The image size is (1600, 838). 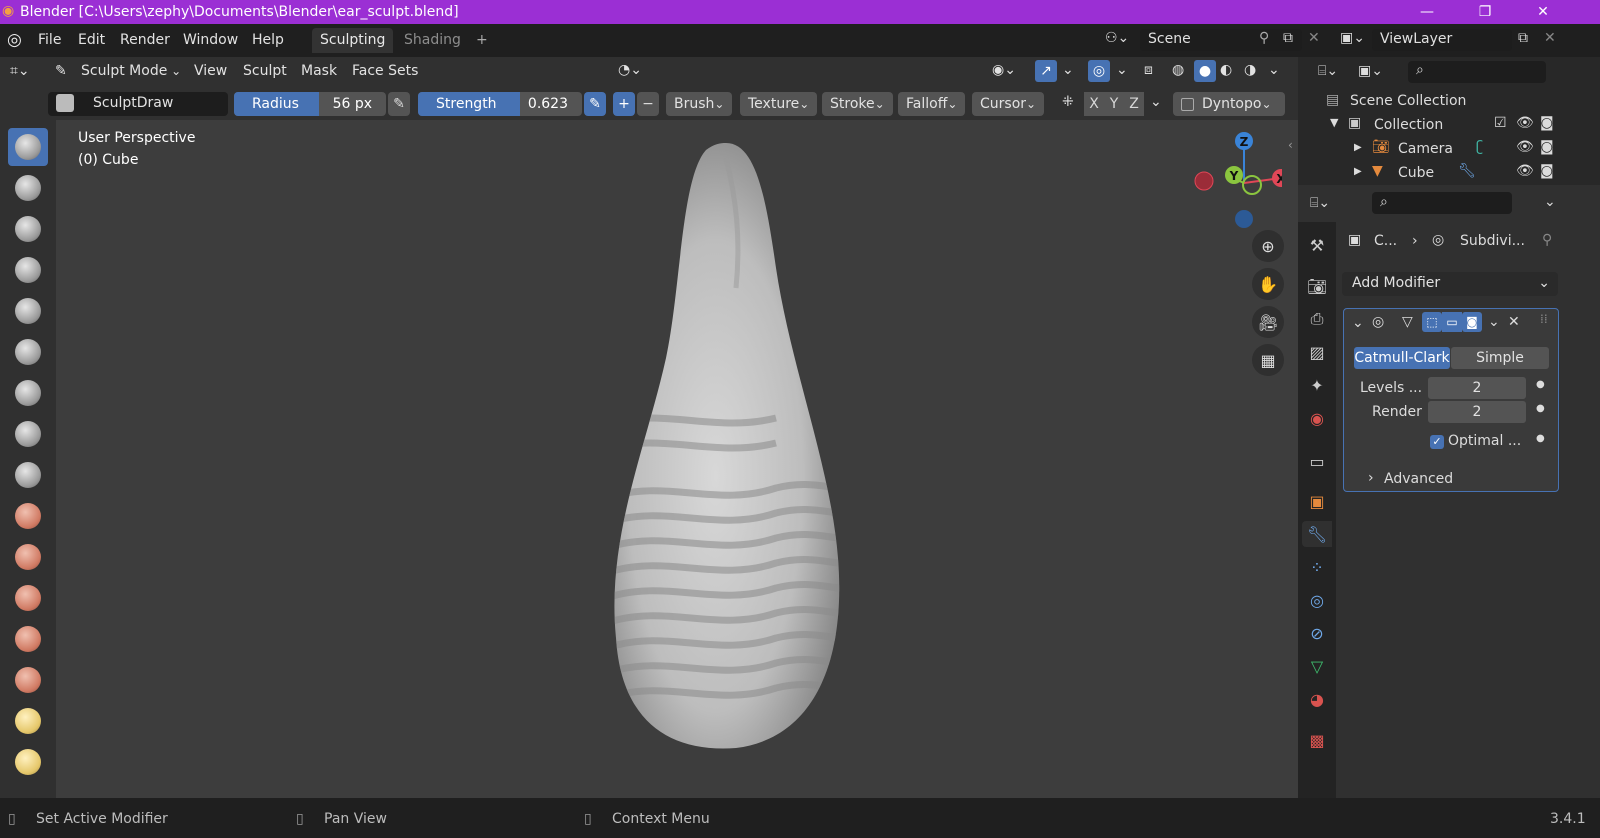 What do you see at coordinates (1525, 123) in the screenshot?
I see `collection-visibility-icon: 👁︎` at bounding box center [1525, 123].